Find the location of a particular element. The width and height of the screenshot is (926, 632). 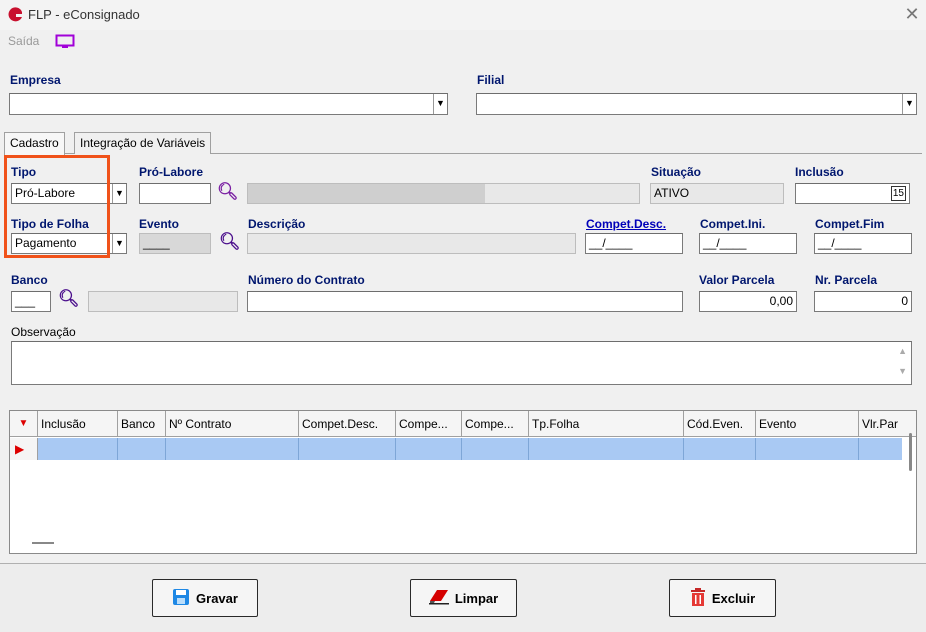

pro-labore-code-input is located at coordinates (175, 193).